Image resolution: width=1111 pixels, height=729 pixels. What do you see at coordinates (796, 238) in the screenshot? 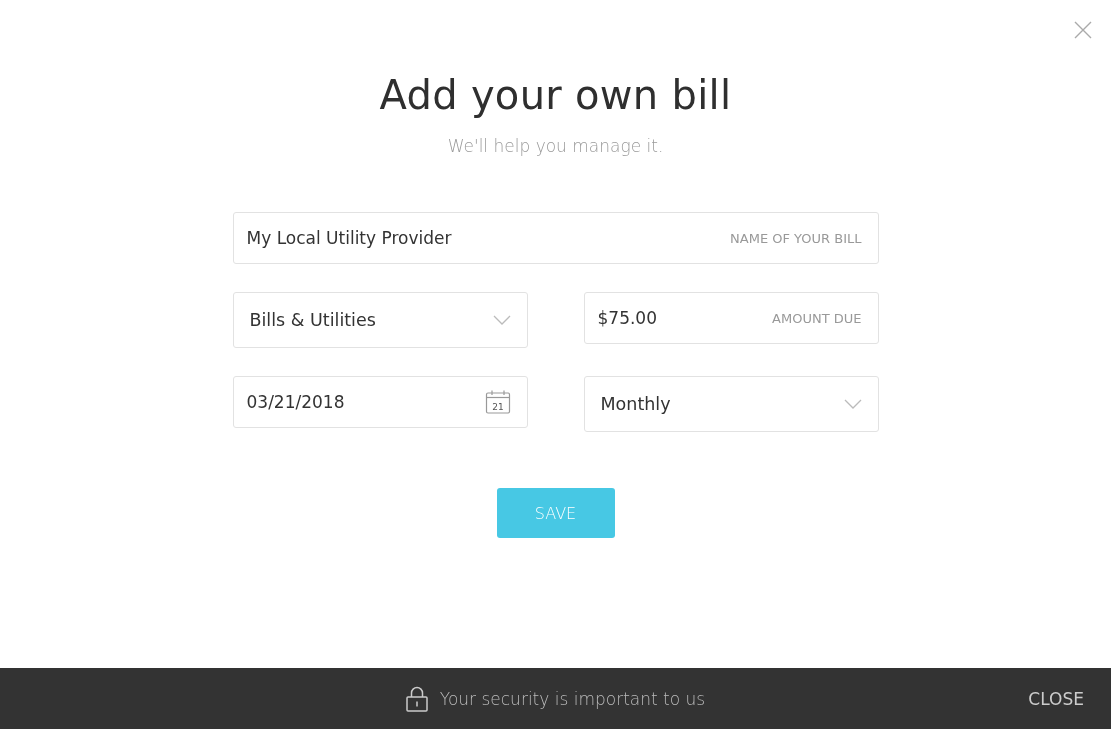
I see `field-label: NAME OF YOUR BILL` at bounding box center [796, 238].